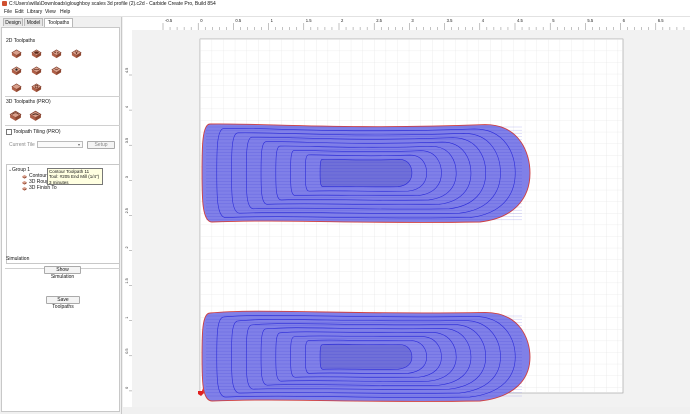 Image resolution: width=690 pixels, height=414 pixels. Describe the element at coordinates (24, 188) in the screenshot. I see `3d-finish-toolpath-icon` at that location.